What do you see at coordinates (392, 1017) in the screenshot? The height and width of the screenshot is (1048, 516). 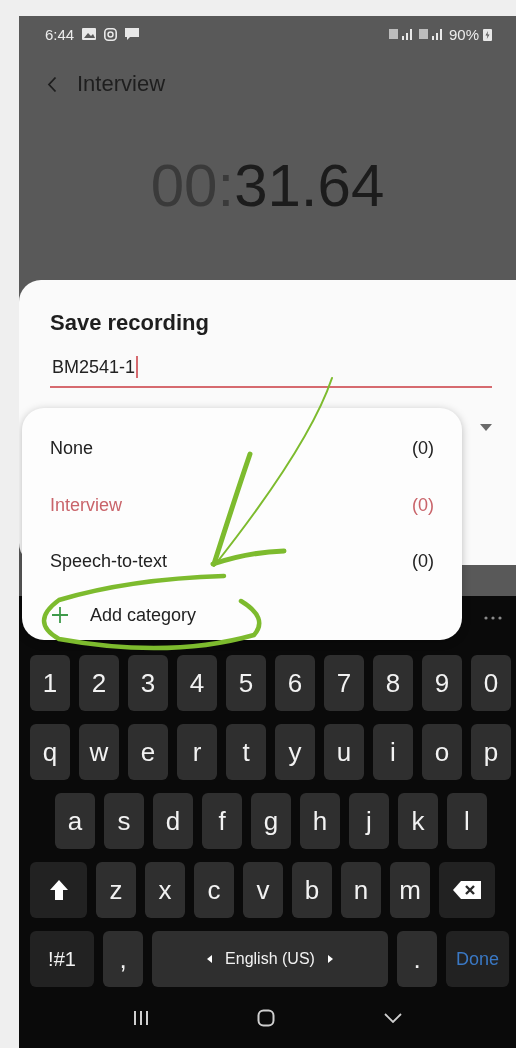 I see `hide-keyboard-icon` at bounding box center [392, 1017].